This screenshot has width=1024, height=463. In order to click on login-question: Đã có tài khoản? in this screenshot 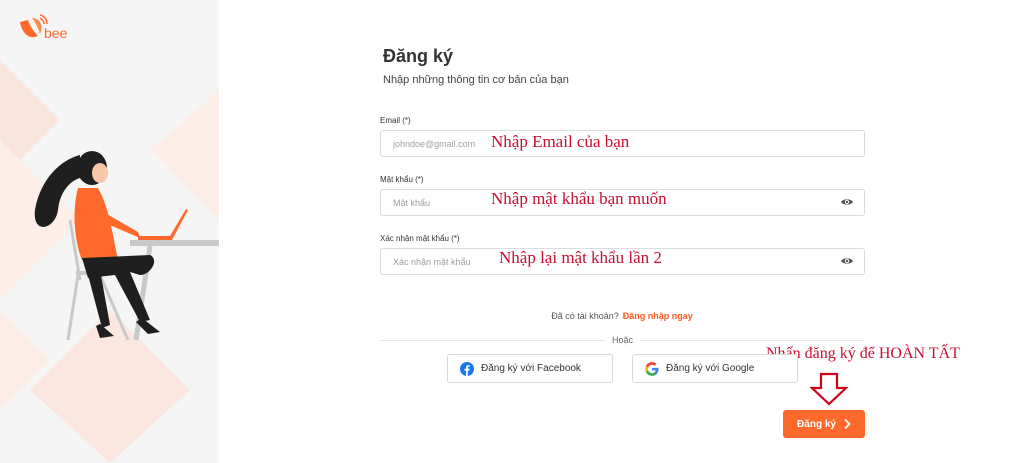, I will do `click(585, 316)`.